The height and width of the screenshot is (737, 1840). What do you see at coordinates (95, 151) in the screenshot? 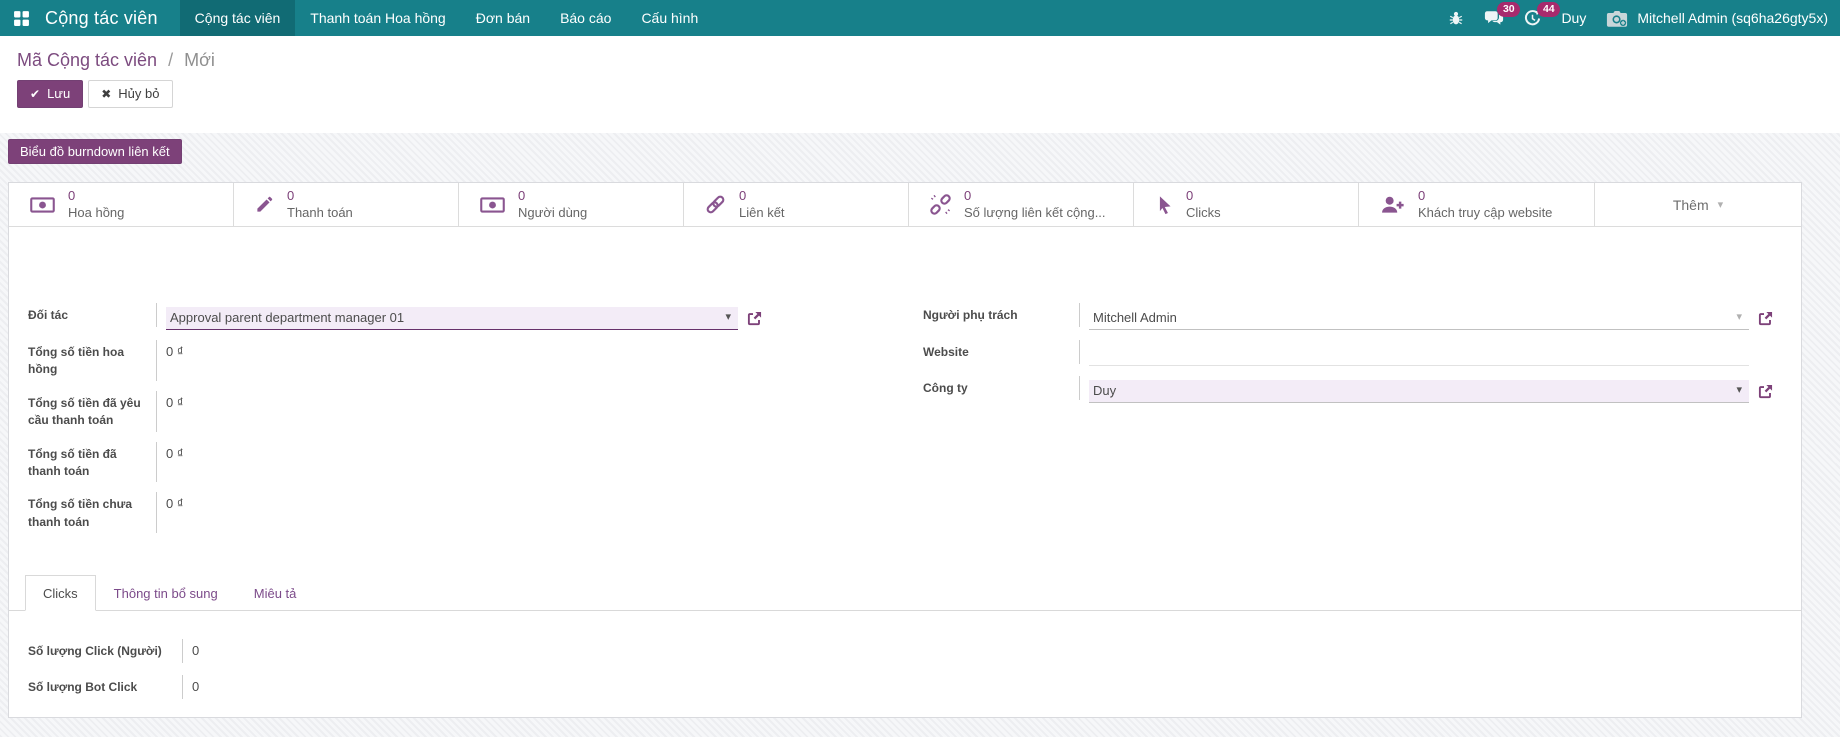
I see `burndown-chart-button: Biểu đồ burndown liên kết` at bounding box center [95, 151].